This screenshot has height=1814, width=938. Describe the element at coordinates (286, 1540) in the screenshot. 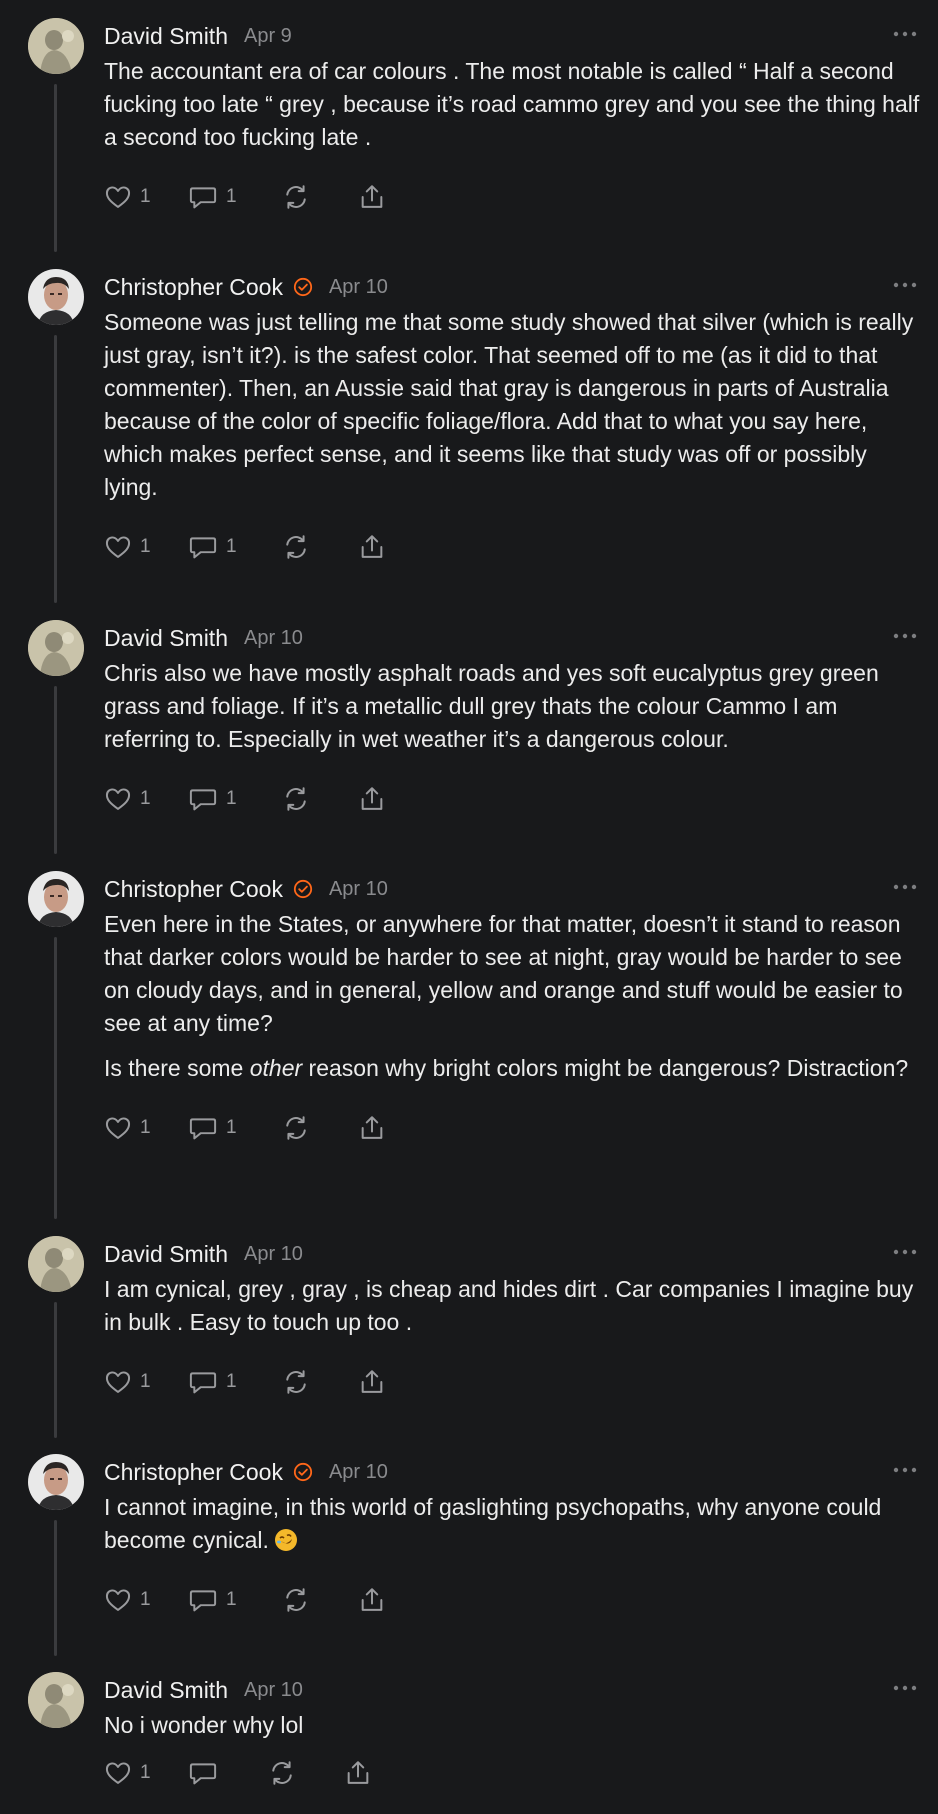

I see `rolling-on-floor-laughing-emoji` at that location.